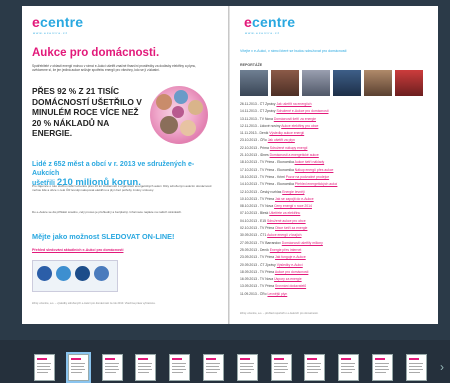 The height and width of the screenshot is (383, 450). I want to click on report-link: Aukce šetří náklady, so click(310, 162).